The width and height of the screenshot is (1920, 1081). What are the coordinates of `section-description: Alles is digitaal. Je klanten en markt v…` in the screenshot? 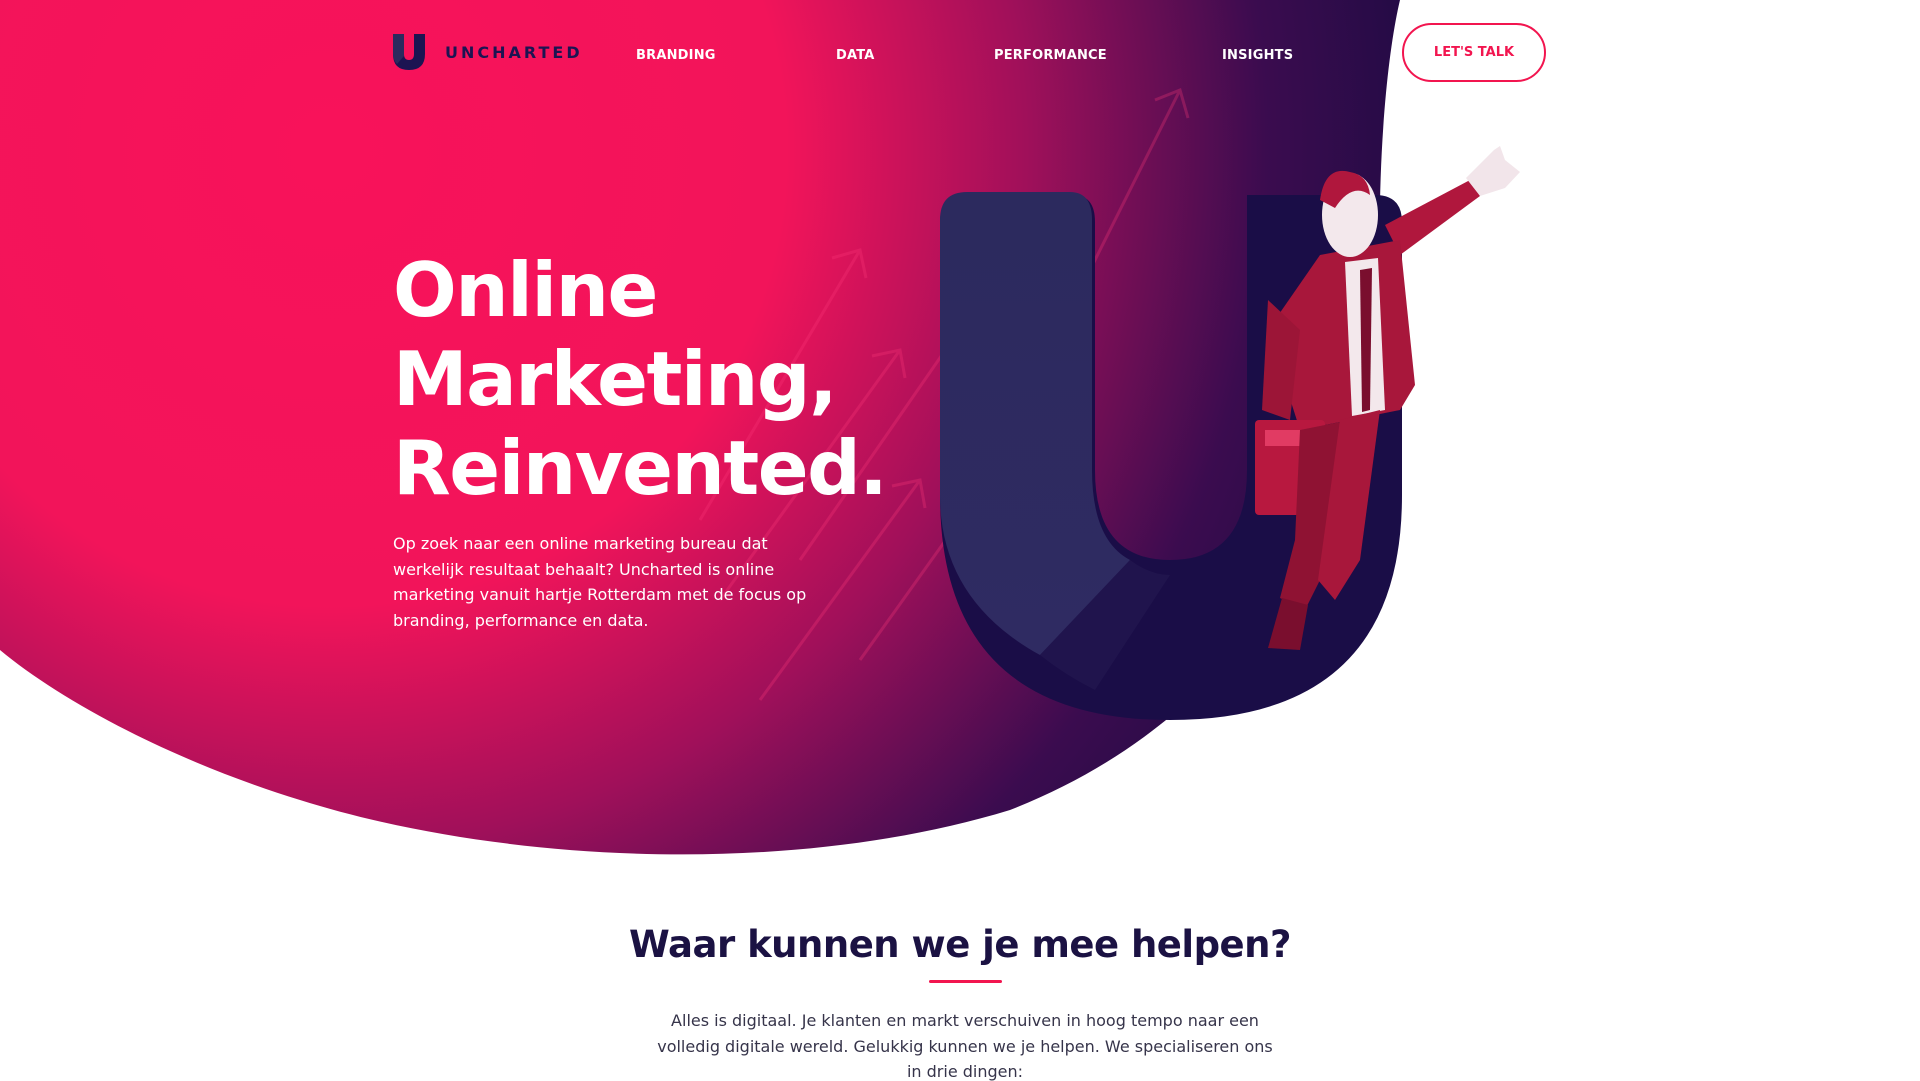 It's located at (965, 1044).